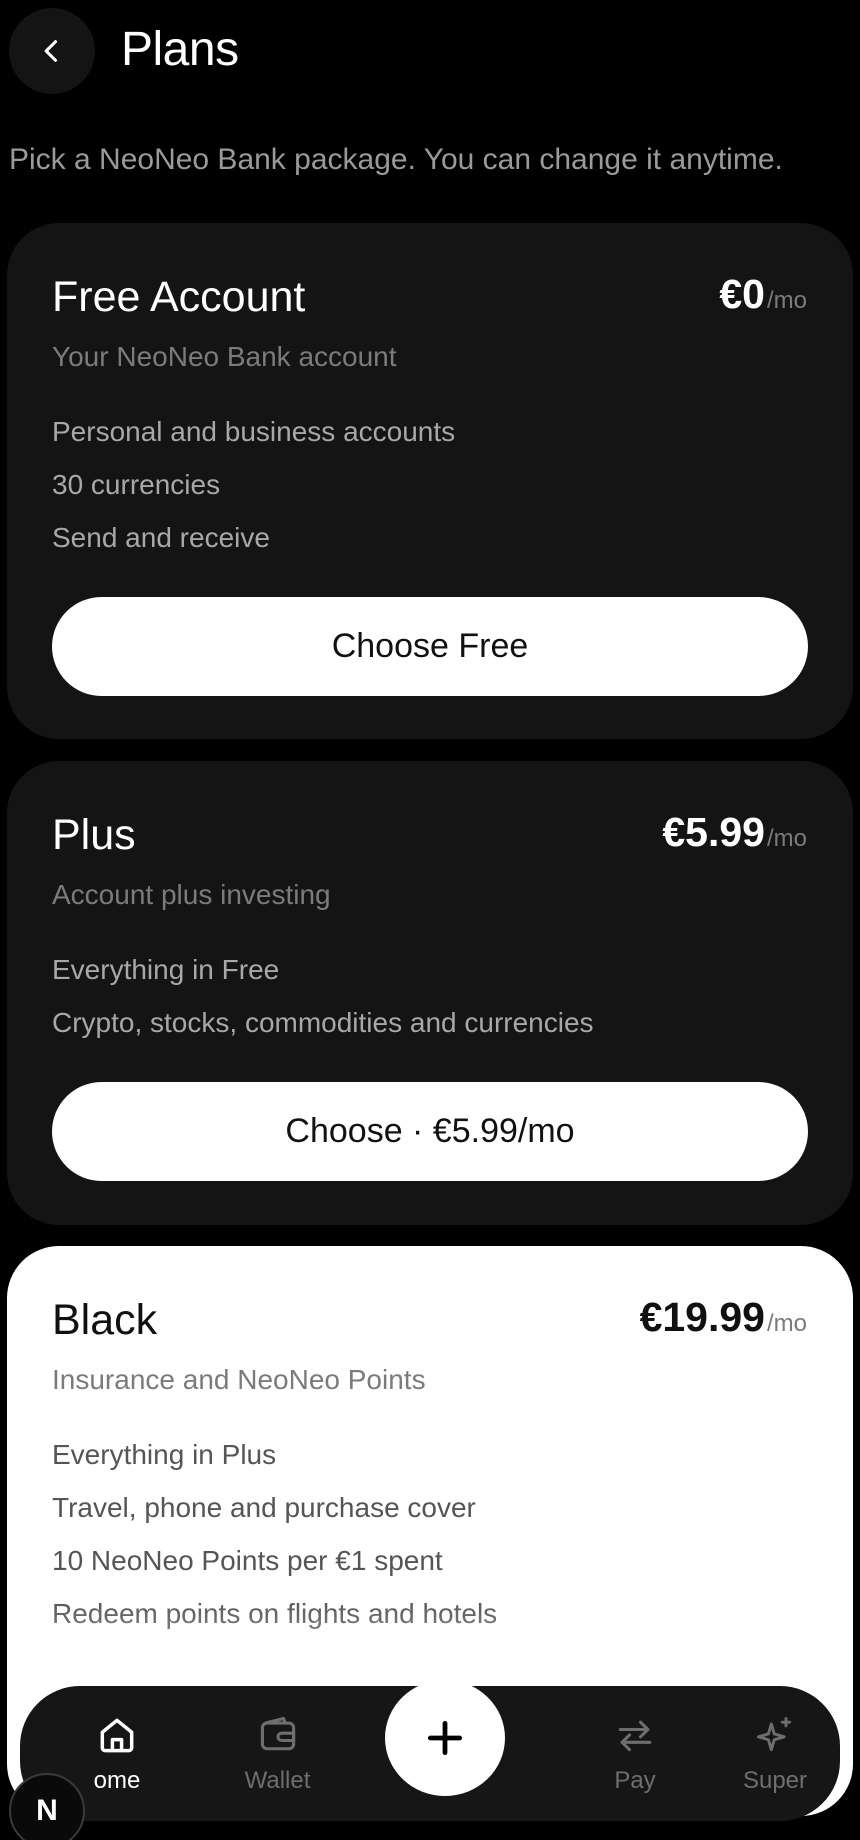  I want to click on page-title: Plans, so click(180, 49).